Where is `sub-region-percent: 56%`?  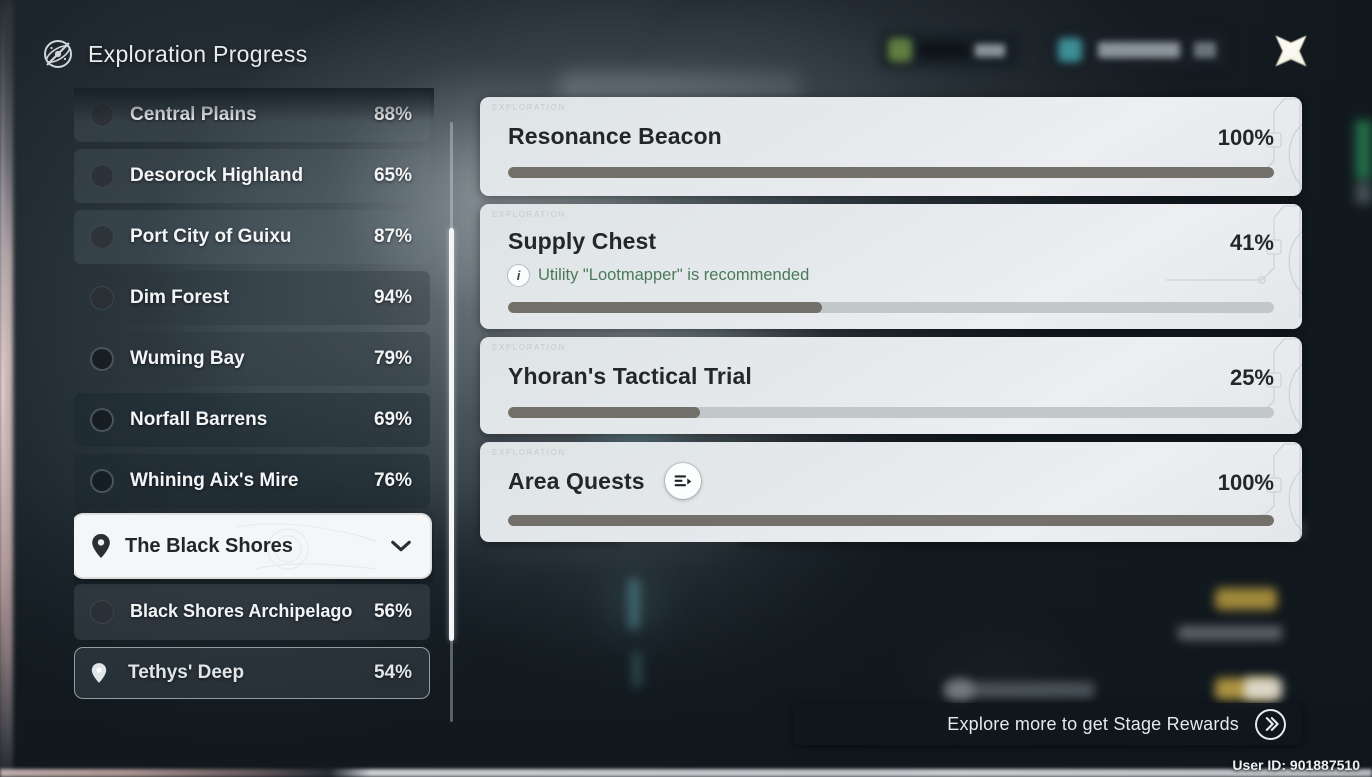
sub-region-percent: 56% is located at coordinates (392, 611).